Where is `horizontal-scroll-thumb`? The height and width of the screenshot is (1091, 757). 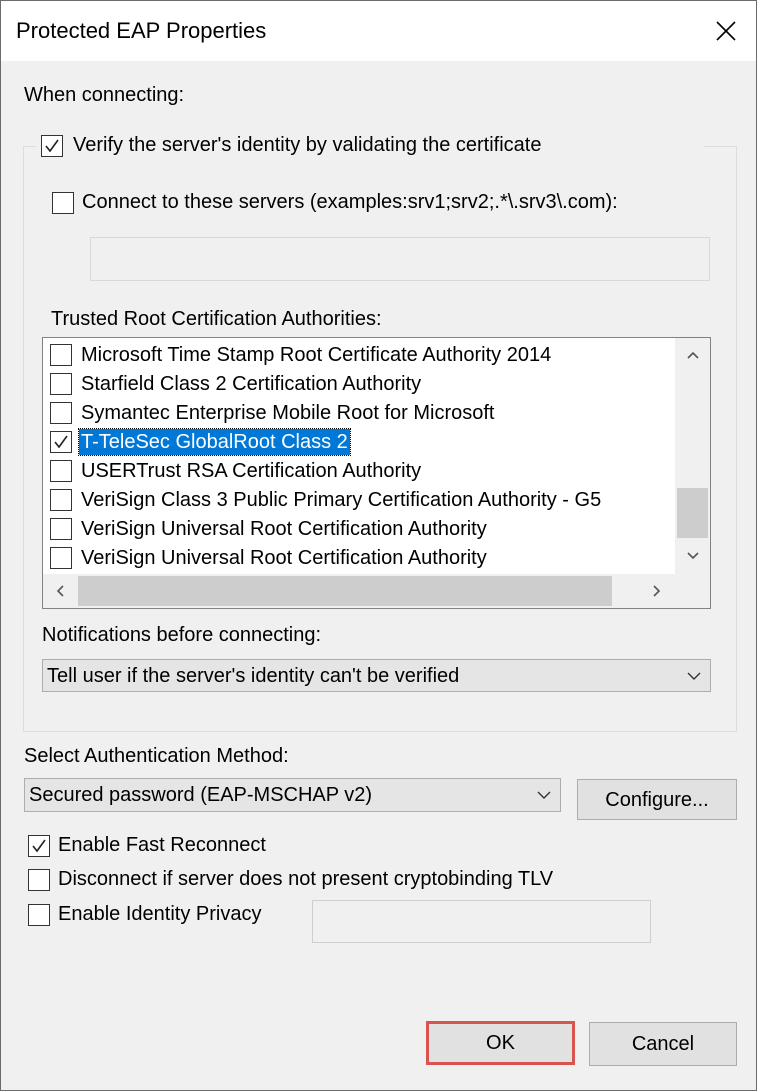
horizontal-scroll-thumb is located at coordinates (345, 591).